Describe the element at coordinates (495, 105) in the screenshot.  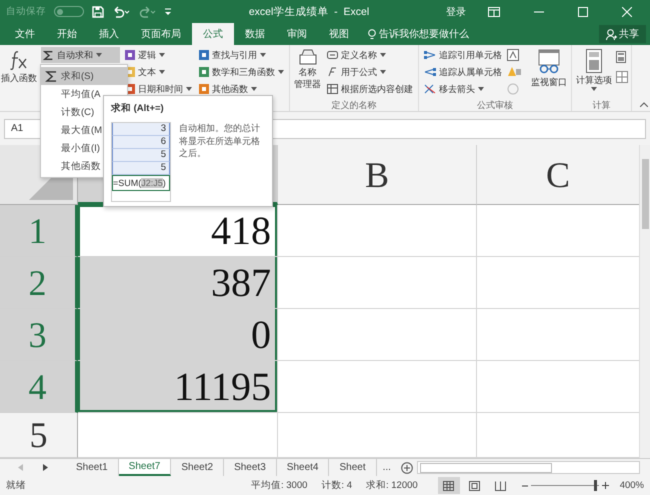
I see `group-label: 公式审核` at that location.